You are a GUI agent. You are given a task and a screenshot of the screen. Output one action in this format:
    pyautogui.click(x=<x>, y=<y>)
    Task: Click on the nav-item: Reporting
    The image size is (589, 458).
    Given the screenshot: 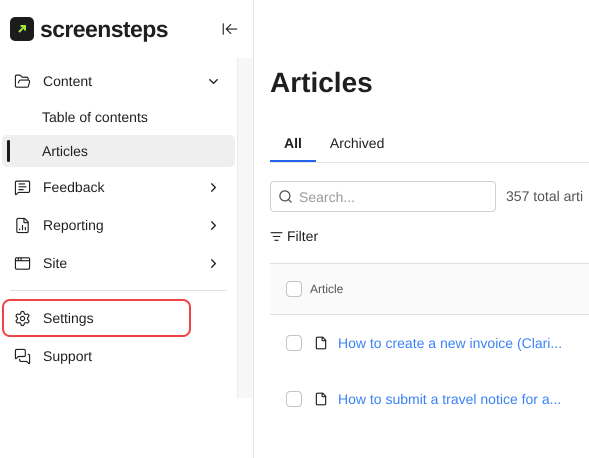 What is the action you would take?
    pyautogui.click(x=119, y=225)
    